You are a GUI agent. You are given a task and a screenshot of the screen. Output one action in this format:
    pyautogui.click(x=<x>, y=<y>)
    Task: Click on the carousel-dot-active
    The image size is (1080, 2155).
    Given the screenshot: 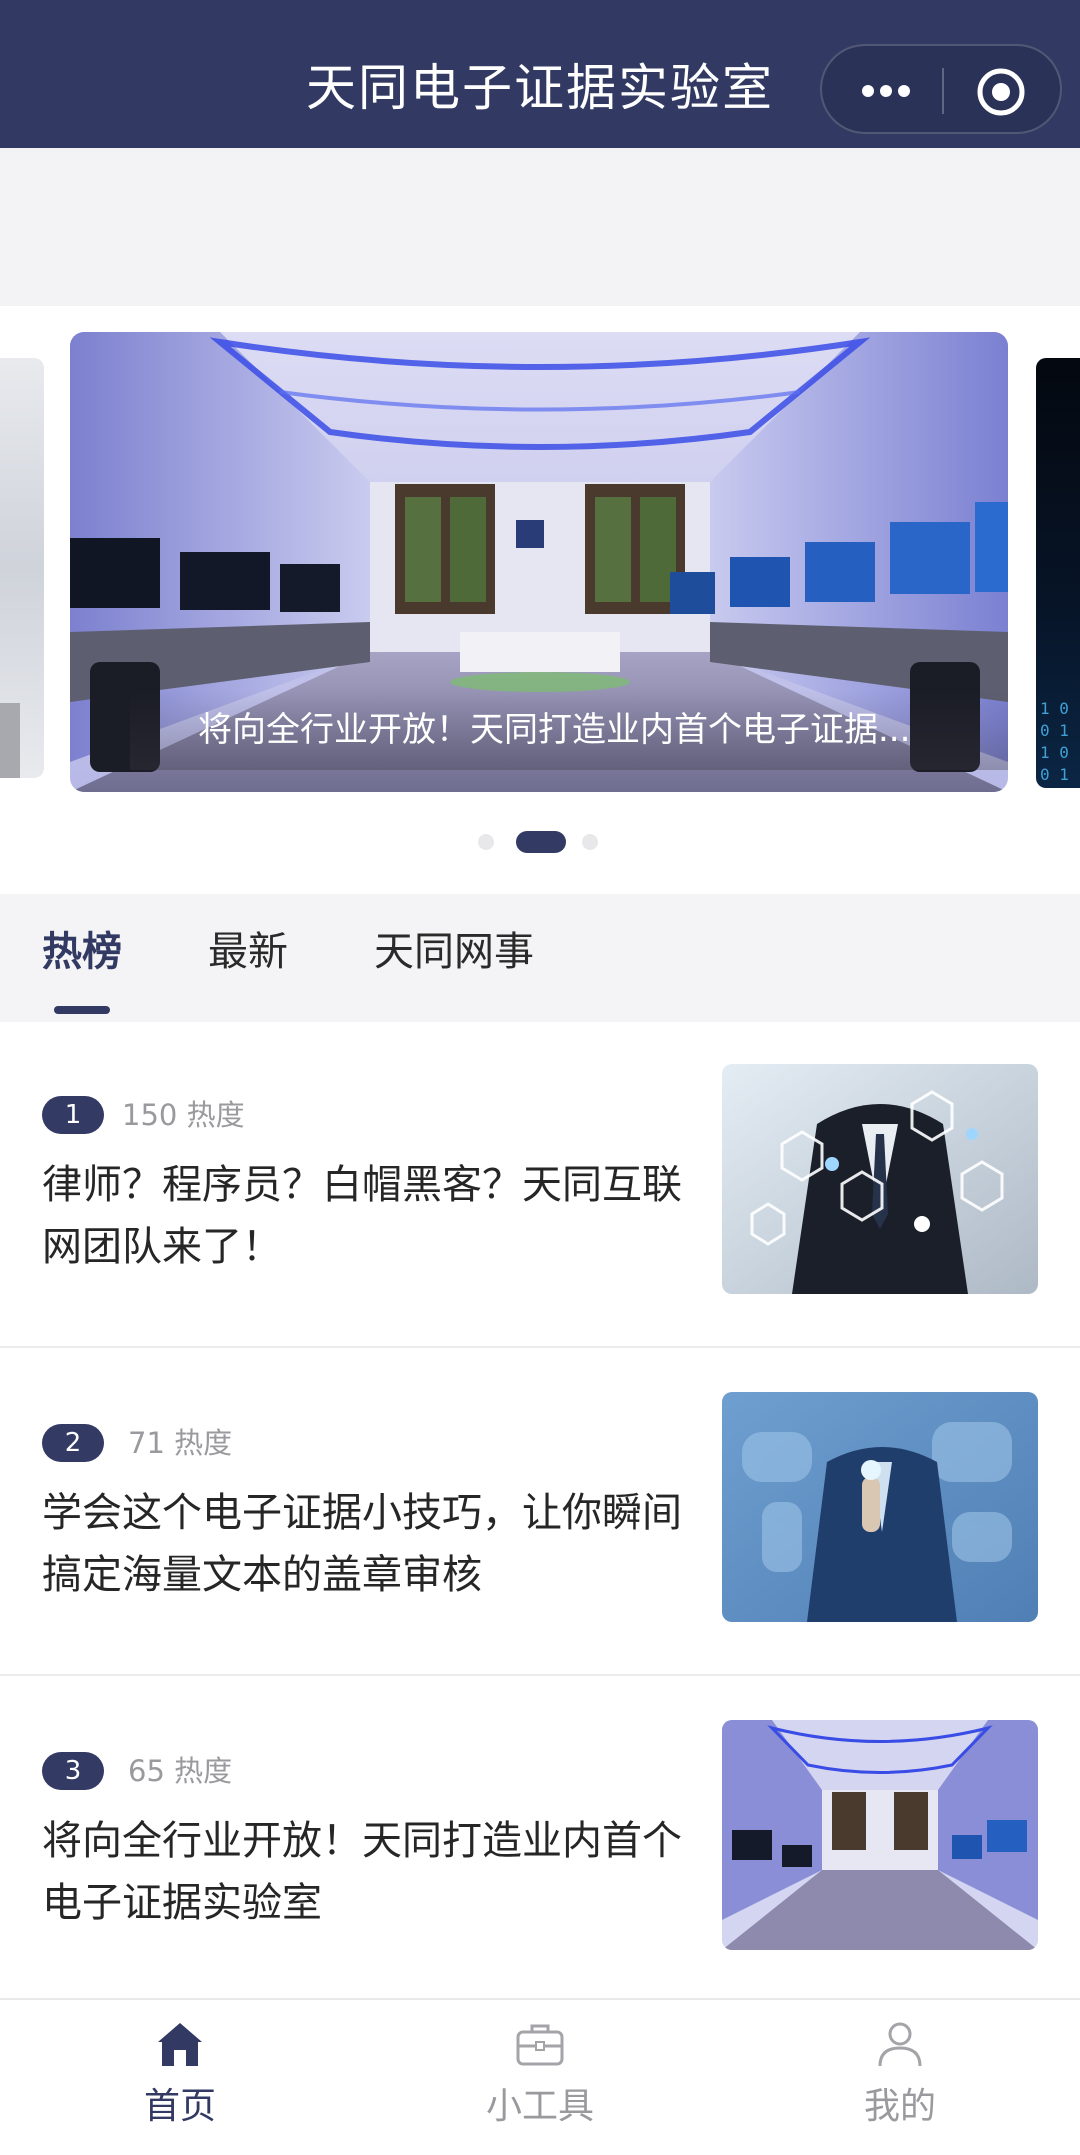 What is the action you would take?
    pyautogui.click(x=541, y=842)
    